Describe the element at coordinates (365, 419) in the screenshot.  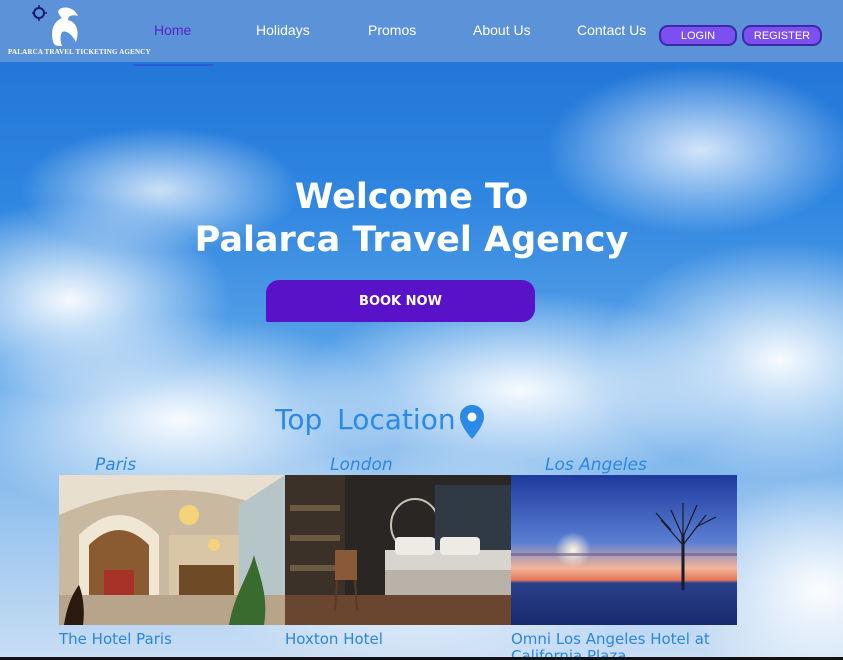
I see `top-location-title: Top Location` at that location.